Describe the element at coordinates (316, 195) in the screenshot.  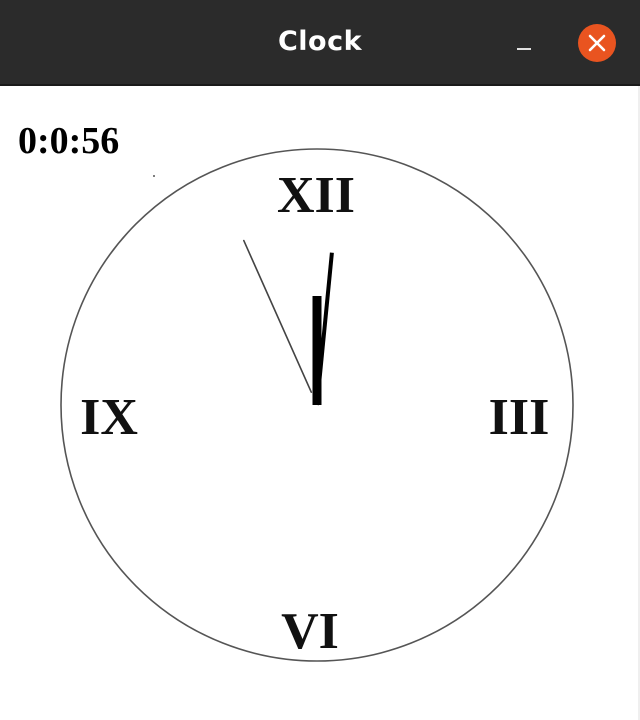
I see `numeral-twelve: XII` at that location.